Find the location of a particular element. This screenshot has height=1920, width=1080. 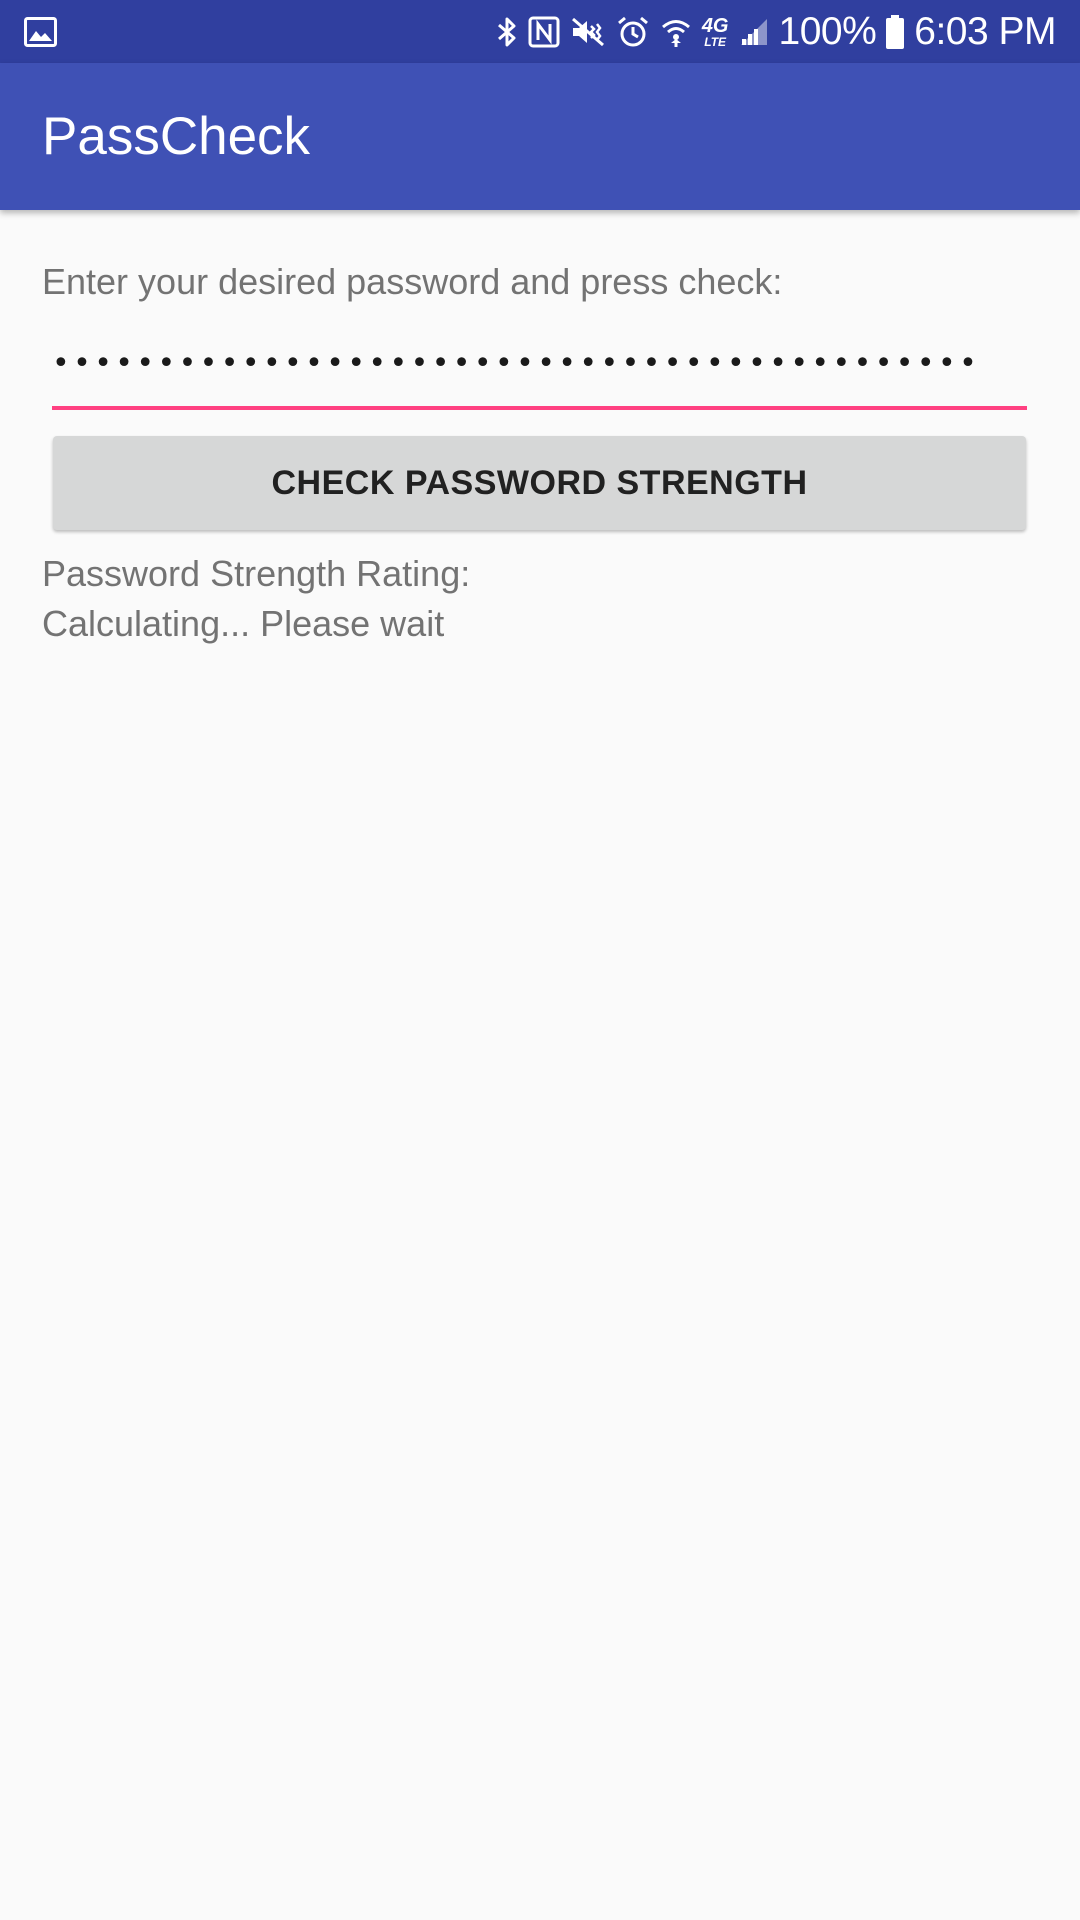

wifi-icon is located at coordinates (676, 32).